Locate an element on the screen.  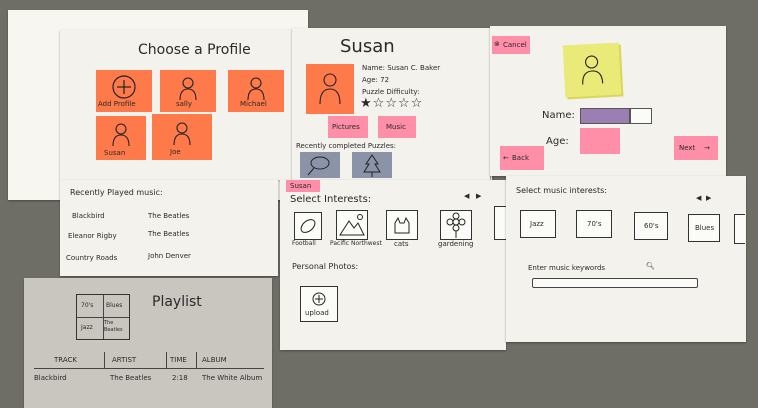
mountain-icon is located at coordinates (352, 225).